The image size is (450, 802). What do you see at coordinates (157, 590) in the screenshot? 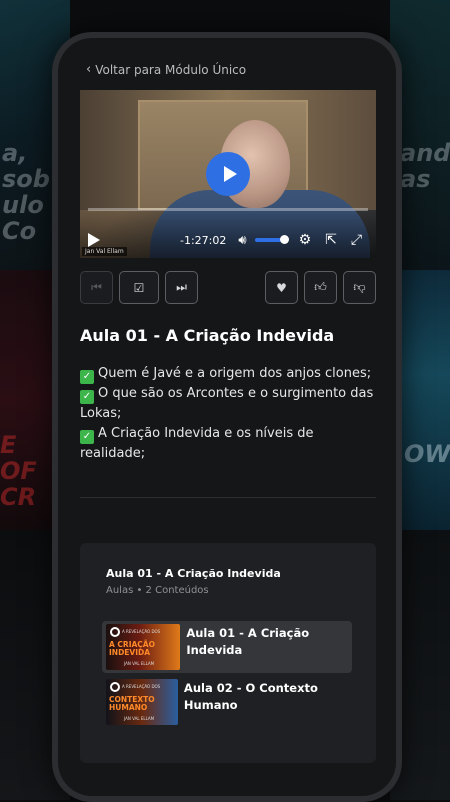
I see `playlist-subtitle: Aulas • 2 Conteúdos` at bounding box center [157, 590].